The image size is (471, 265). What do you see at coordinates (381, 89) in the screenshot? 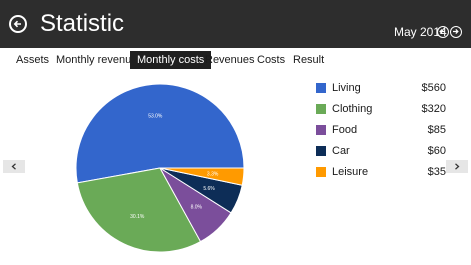
I see `legend-item-living: Living $560` at bounding box center [381, 89].